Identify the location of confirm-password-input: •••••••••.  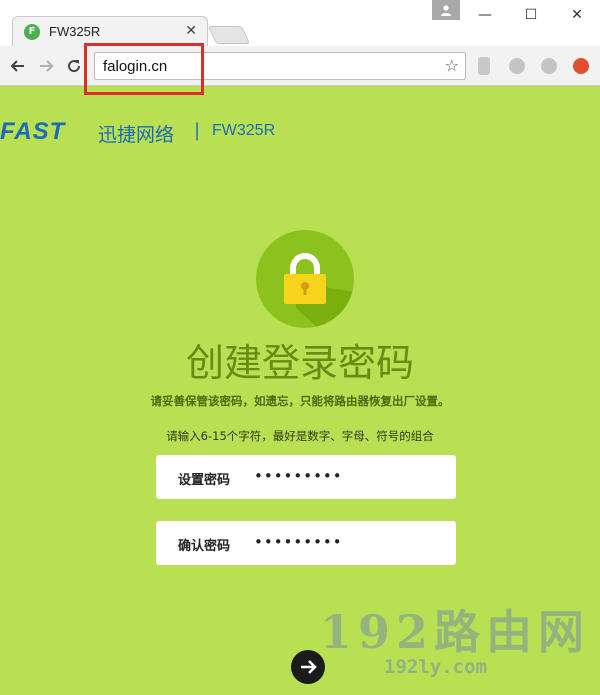
(298, 542).